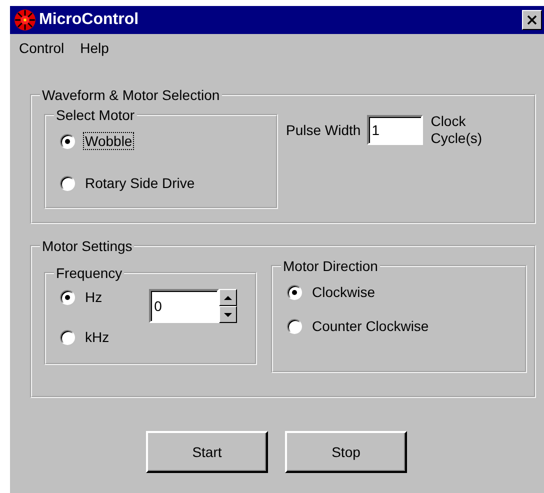  Describe the element at coordinates (323, 130) in the screenshot. I see `field-label: Pulse Width` at that location.